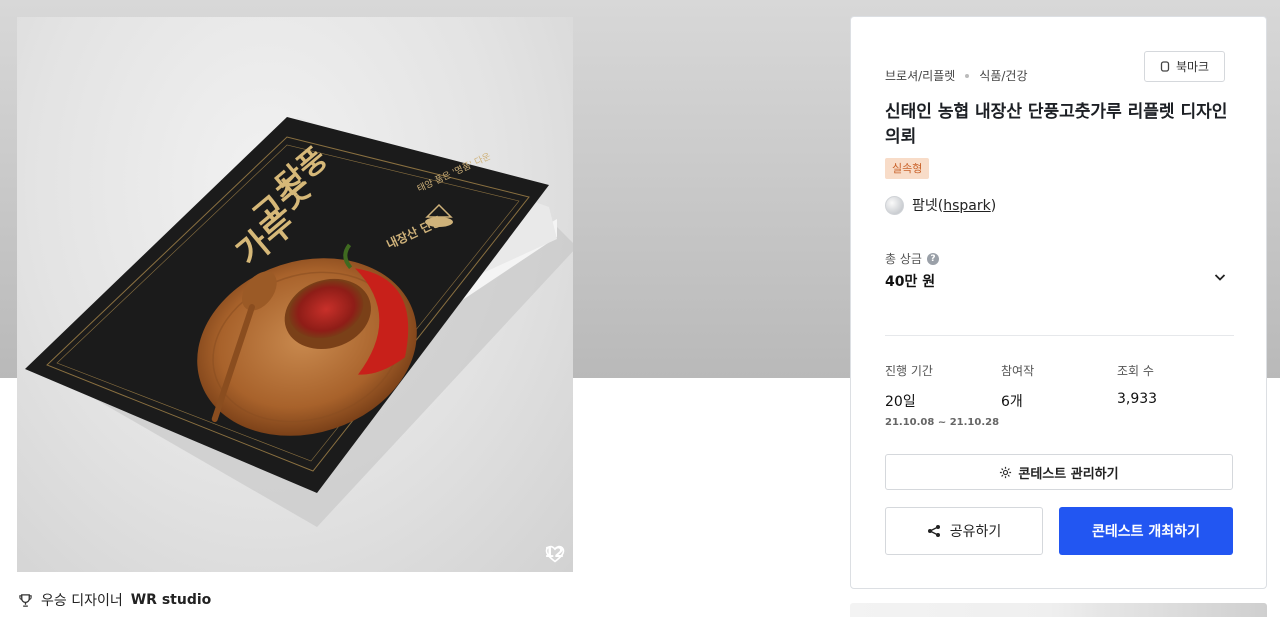  I want to click on bookmark-button: 북마크, so click(1184, 66).